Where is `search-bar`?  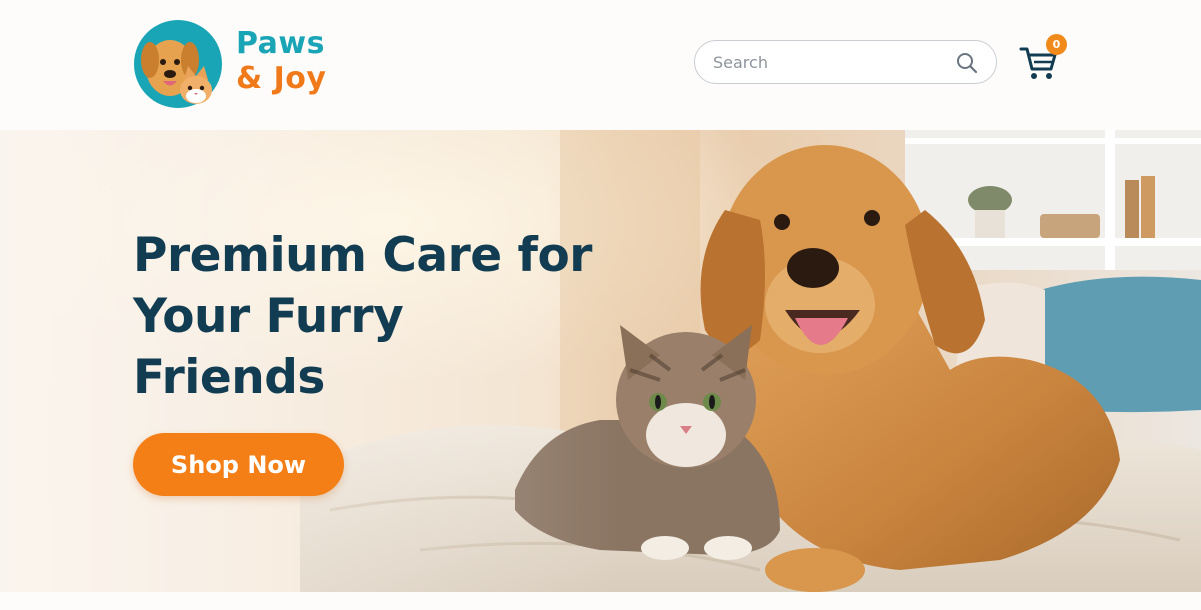
search-bar is located at coordinates (845, 62).